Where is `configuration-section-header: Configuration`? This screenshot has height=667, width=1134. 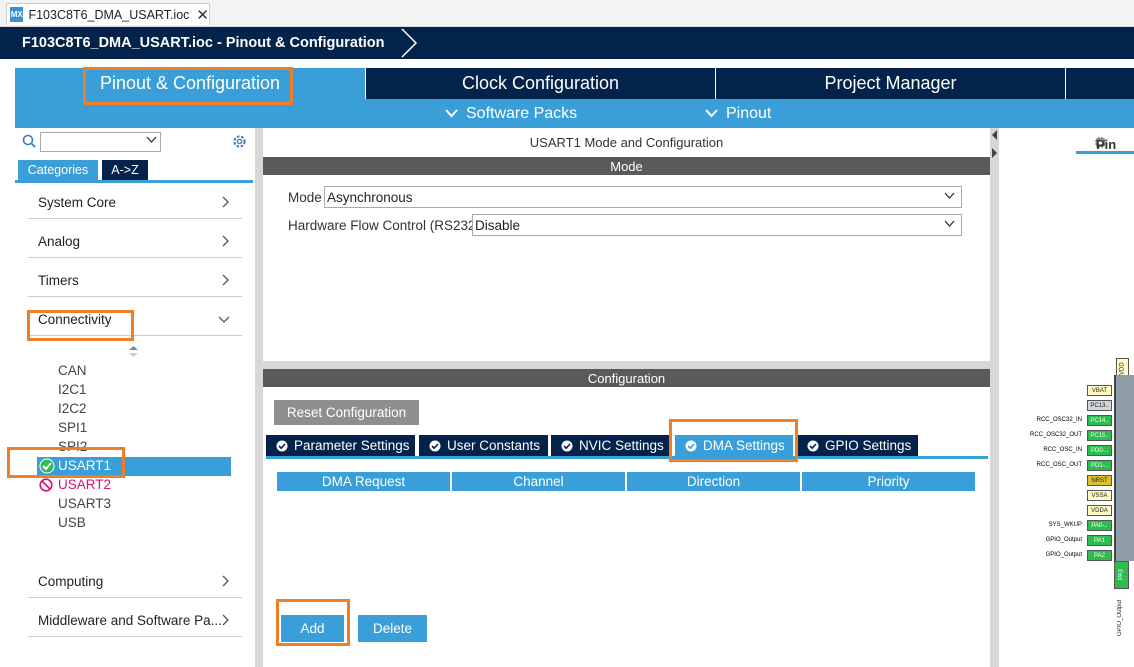
configuration-section-header: Configuration is located at coordinates (626, 378).